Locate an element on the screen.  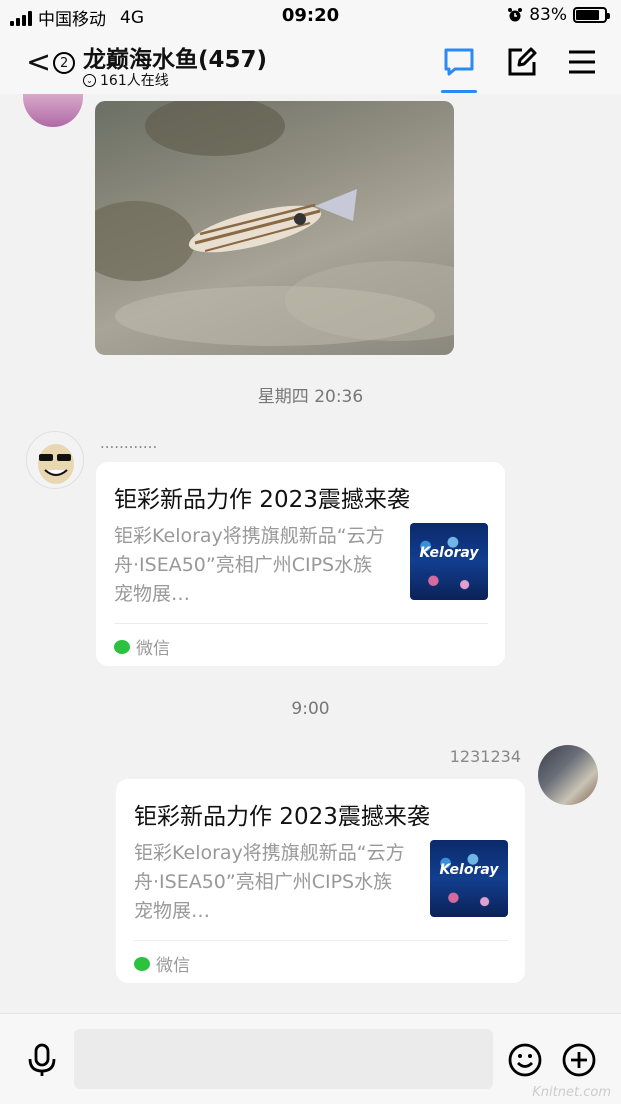
battery-icon is located at coordinates (591, 15).